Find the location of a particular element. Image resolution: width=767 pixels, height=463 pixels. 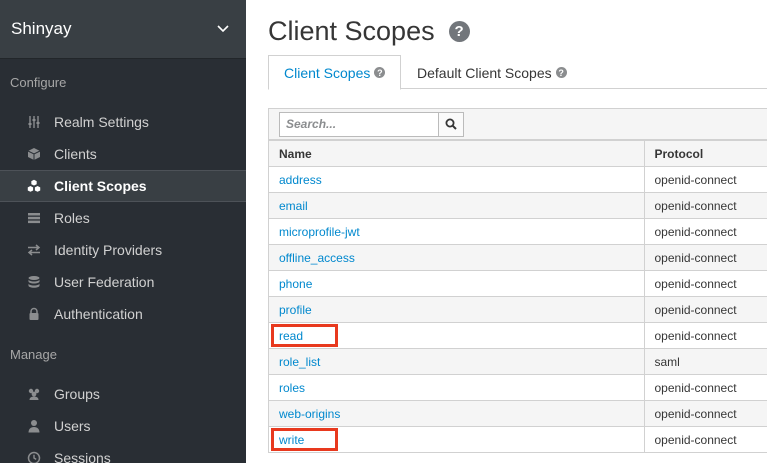

sidebar-item-label: Authentication is located at coordinates (98, 314).